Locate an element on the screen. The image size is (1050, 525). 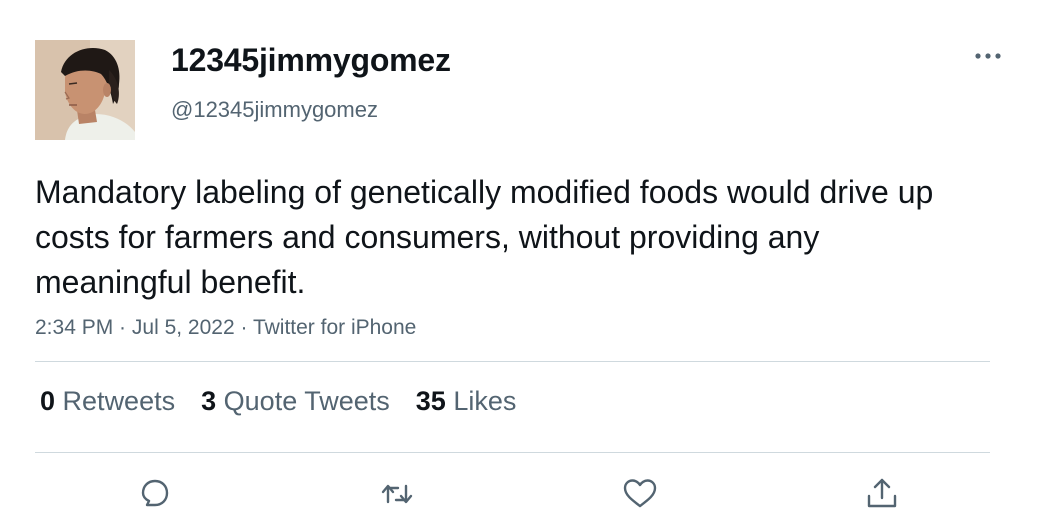
stat-retweets: 0 Retweets is located at coordinates (107, 401).